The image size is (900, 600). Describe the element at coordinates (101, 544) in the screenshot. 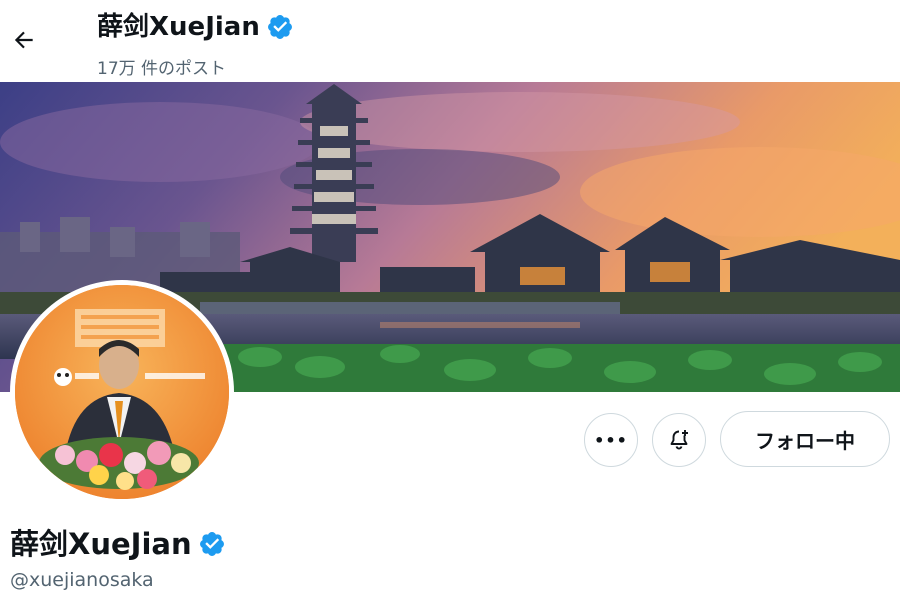

I see `profile-name-text: 薛剑XueJian` at that location.